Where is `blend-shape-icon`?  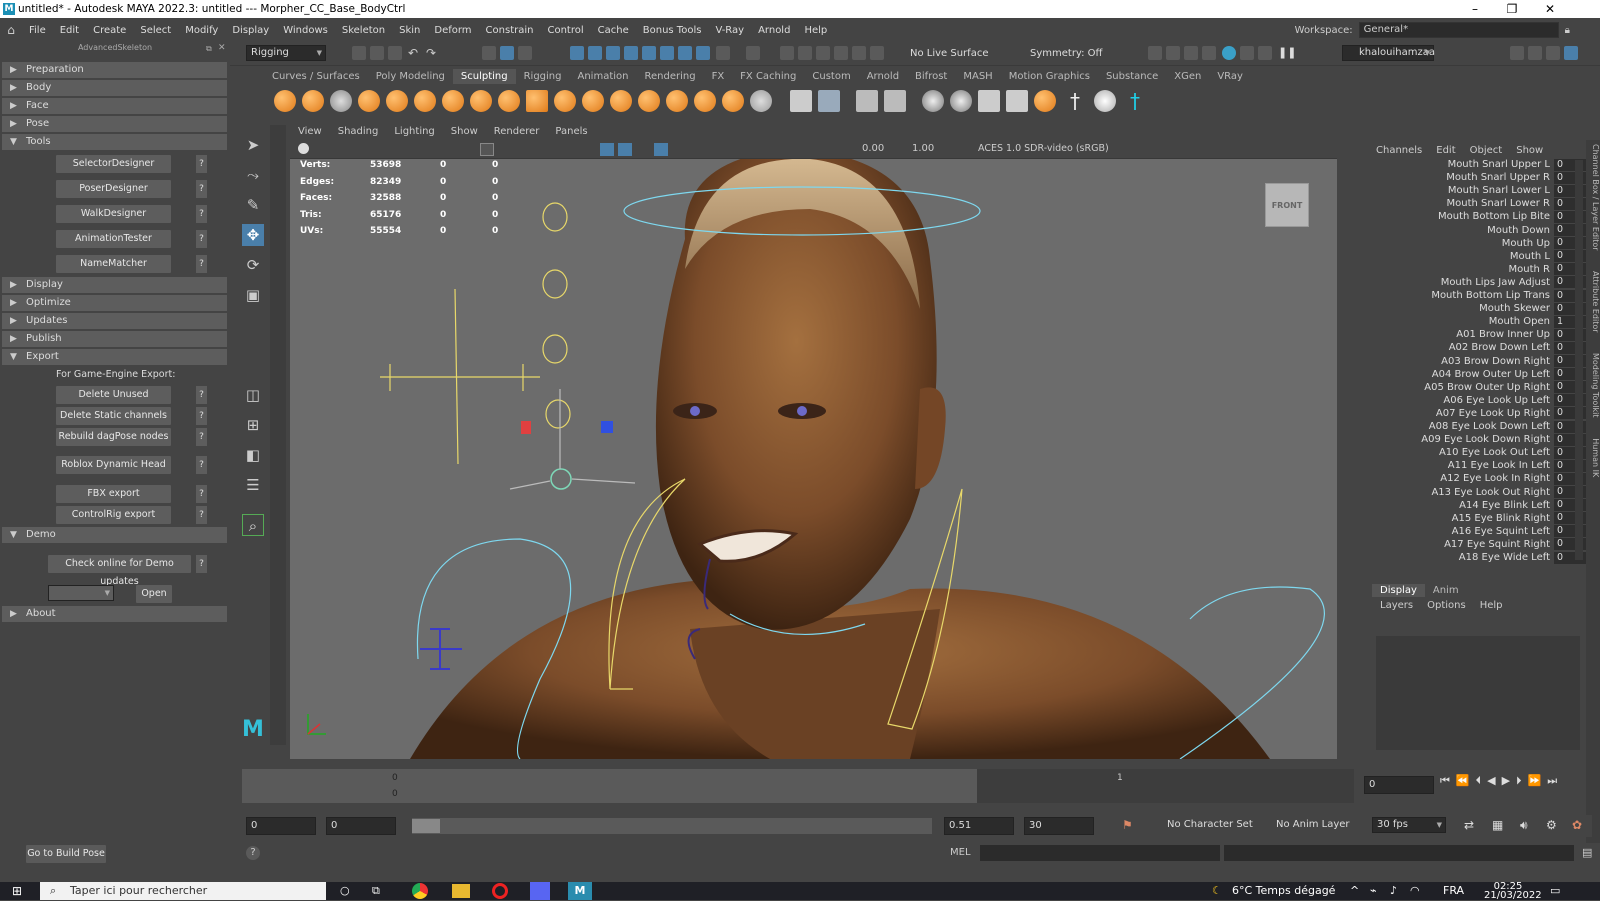 blend-shape-icon is located at coordinates (867, 101).